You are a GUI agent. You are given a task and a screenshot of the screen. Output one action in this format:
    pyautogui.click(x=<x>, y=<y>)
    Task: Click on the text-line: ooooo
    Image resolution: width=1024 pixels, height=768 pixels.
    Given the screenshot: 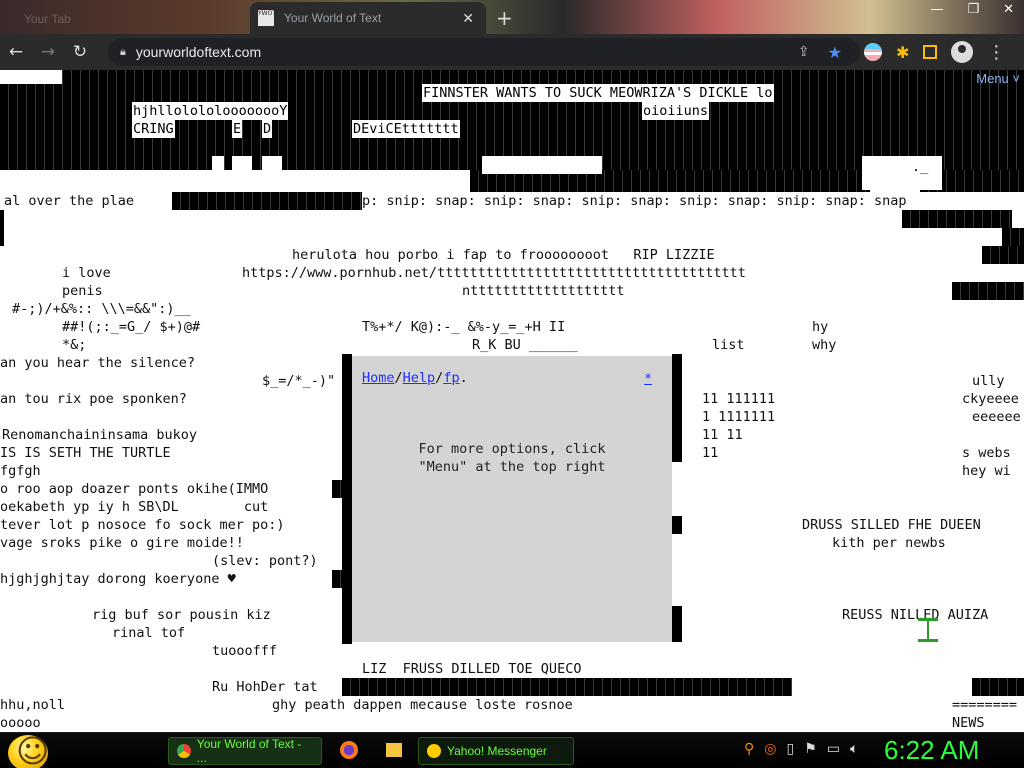 What is the action you would take?
    pyautogui.click(x=20, y=723)
    